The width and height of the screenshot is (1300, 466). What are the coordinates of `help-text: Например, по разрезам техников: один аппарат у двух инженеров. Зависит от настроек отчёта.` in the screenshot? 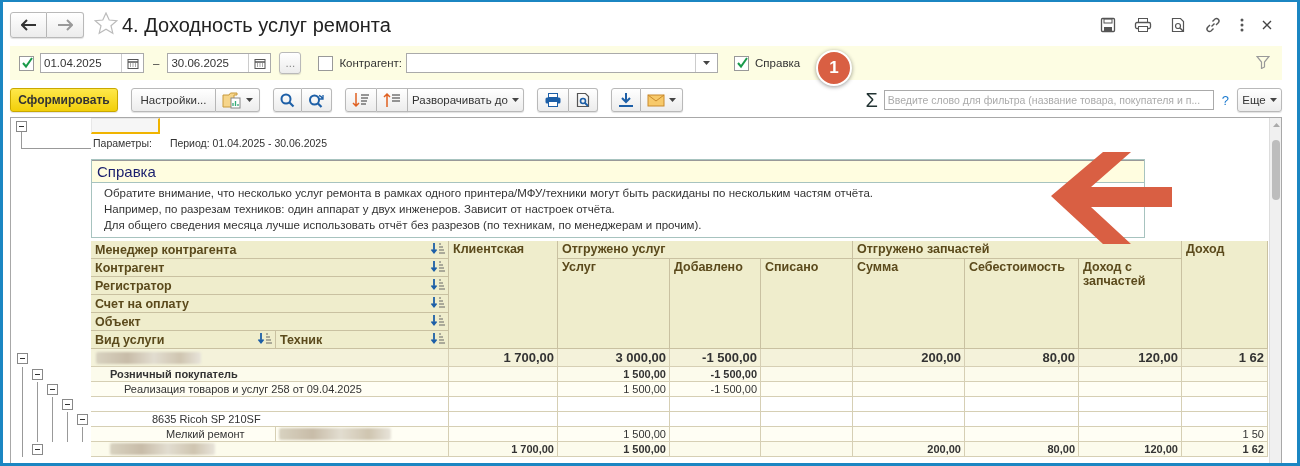 It's located at (360, 209).